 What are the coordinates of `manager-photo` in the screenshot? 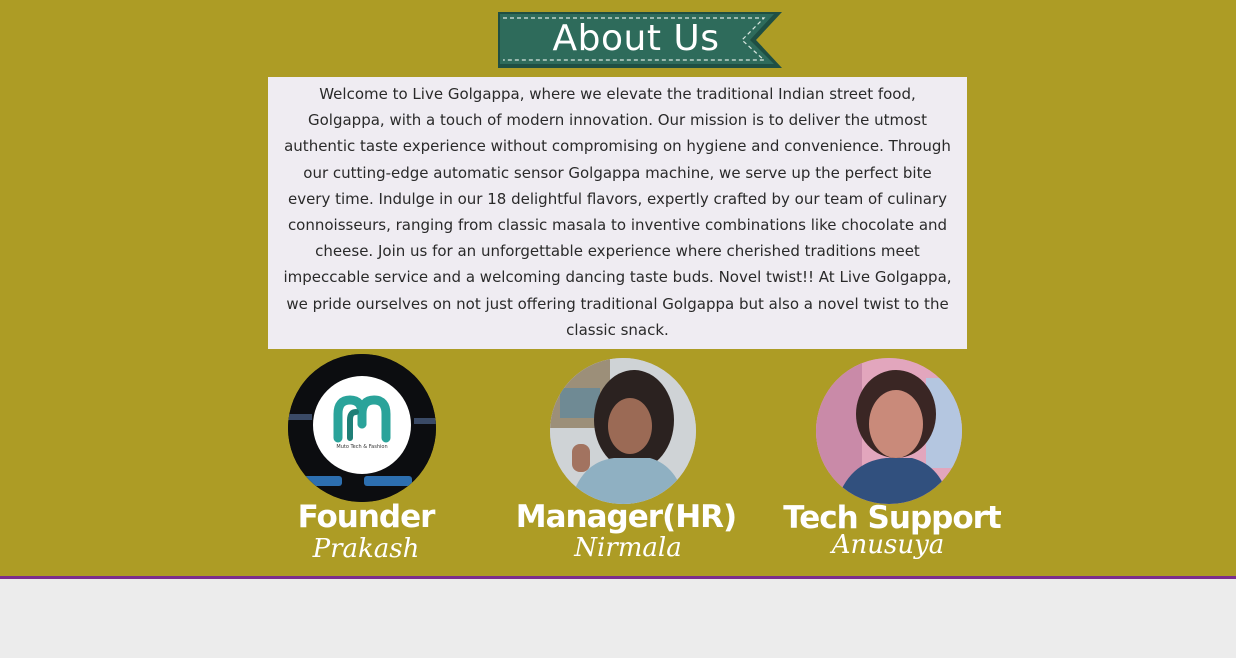 It's located at (623, 431).